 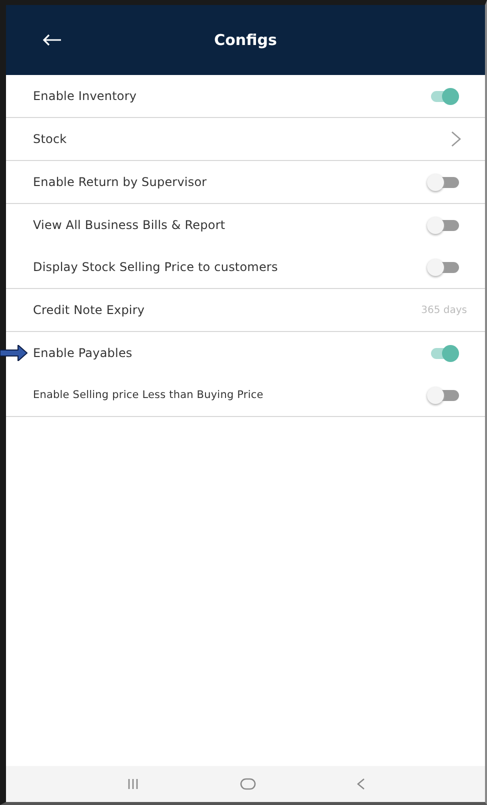 I want to click on setting-value: 365 days, so click(x=444, y=310).